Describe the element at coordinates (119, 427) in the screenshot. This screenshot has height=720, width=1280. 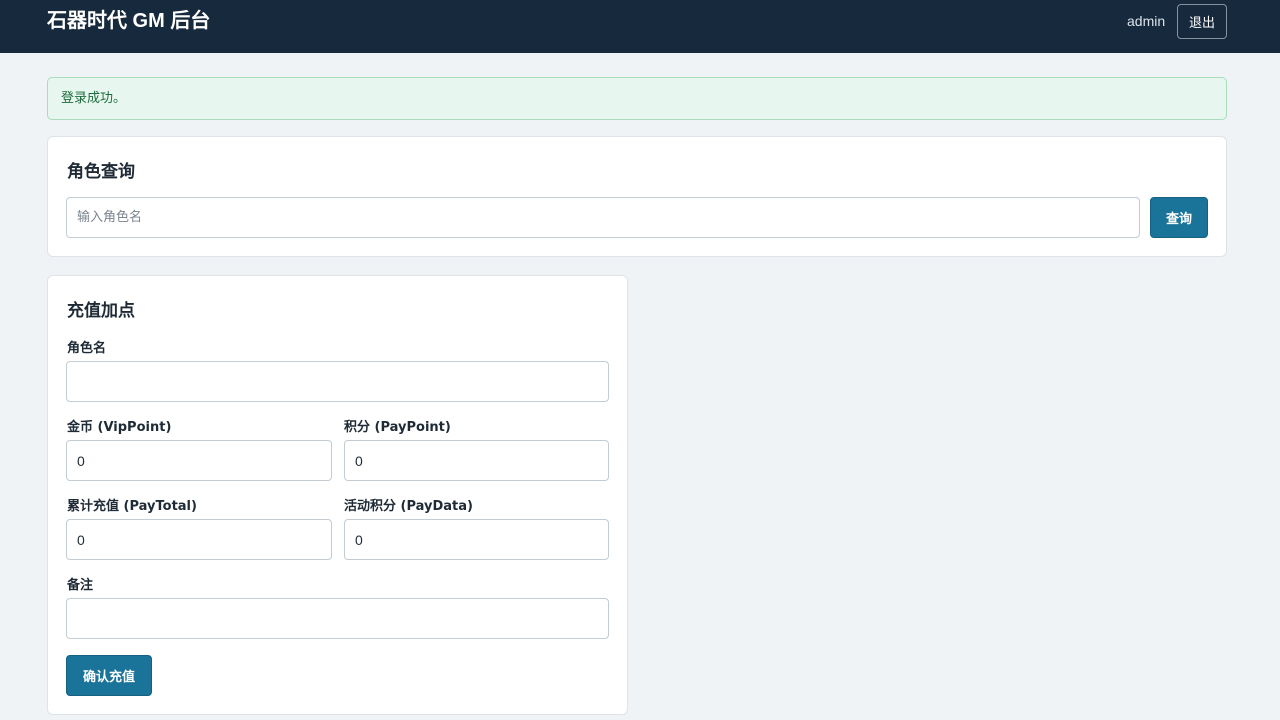
I see `vip-point-label: 金币 (VipPoint)` at that location.